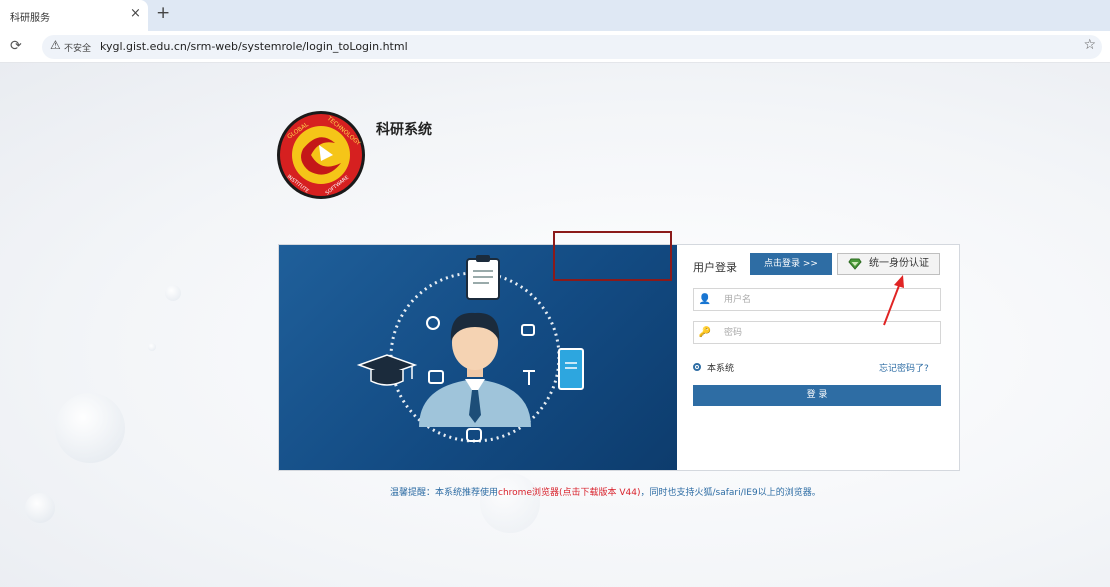 This screenshot has height=587, width=1110. I want to click on click-login-button: 点击登录 >>, so click(791, 264).